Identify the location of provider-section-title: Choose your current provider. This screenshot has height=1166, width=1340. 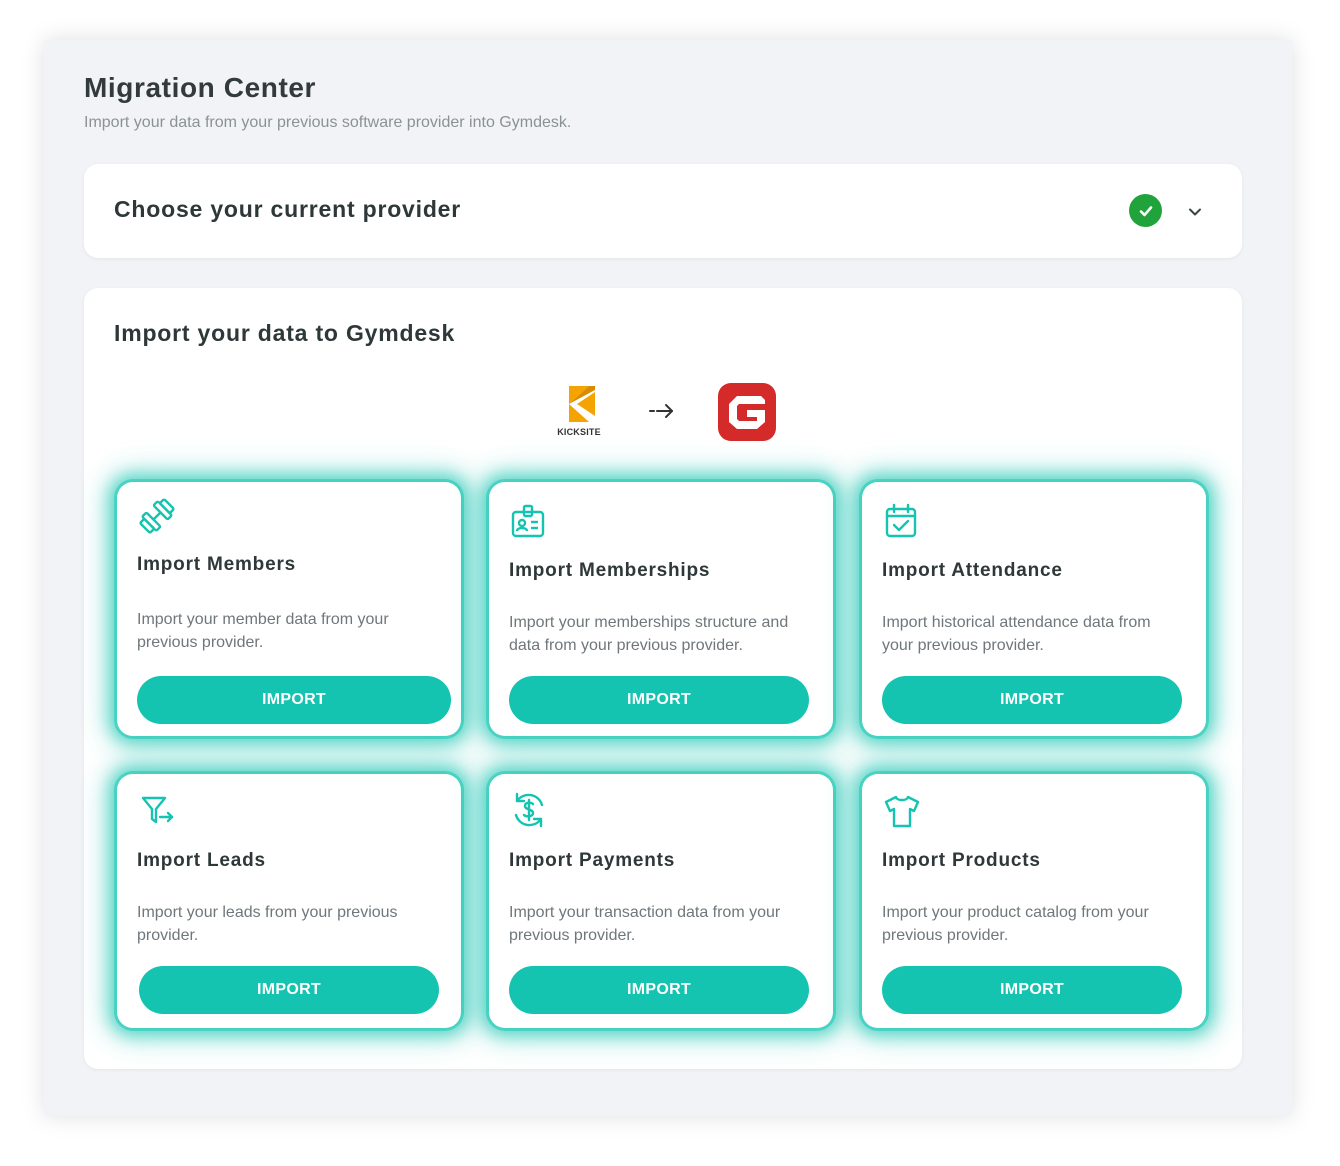
(288, 209).